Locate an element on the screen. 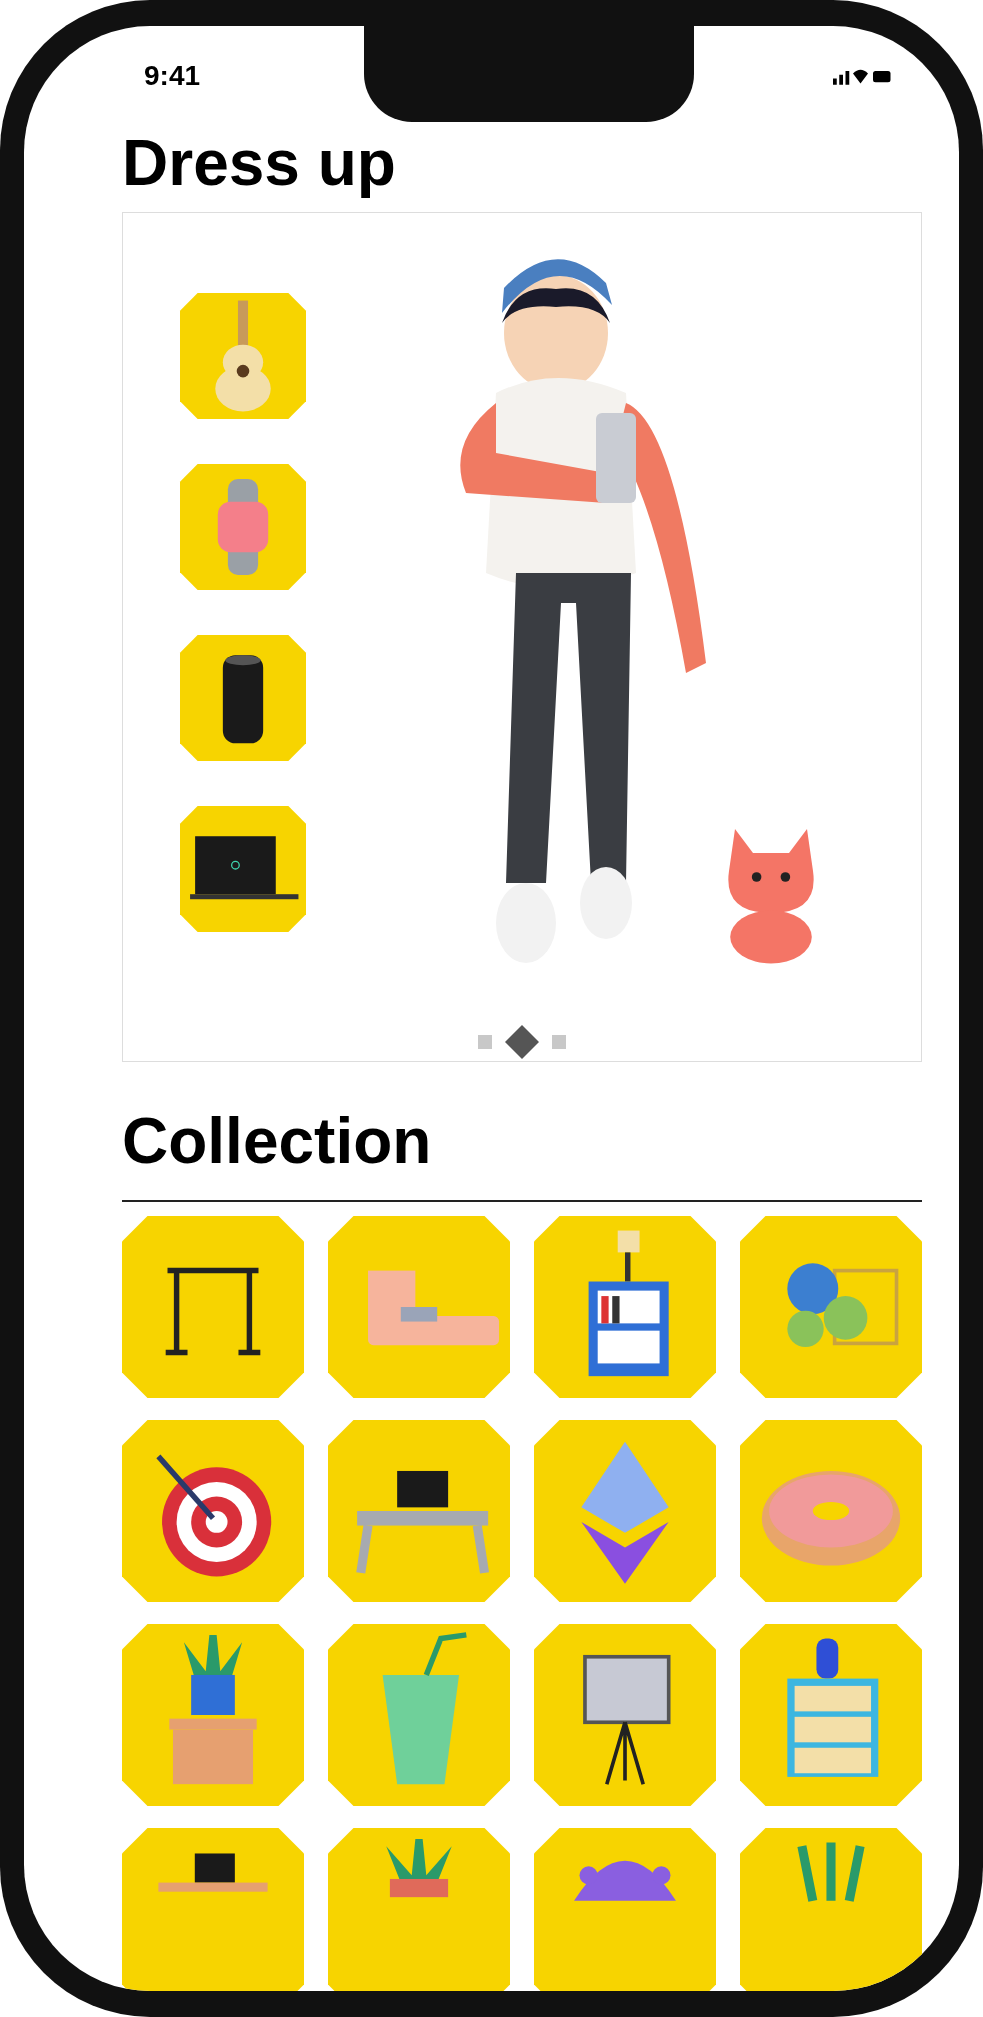 This screenshot has height=2017, width=983. plant-stand-icon is located at coordinates (213, 1709).